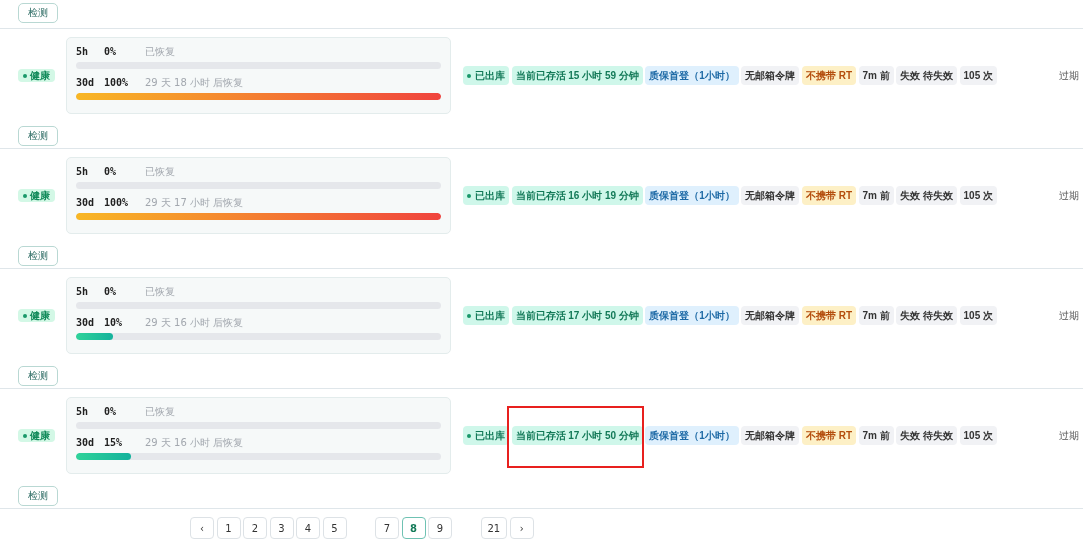 Image resolution: width=1083 pixels, height=552 pixels. Describe the element at coordinates (114, 442) in the screenshot. I see `percent-value: 15%` at that location.